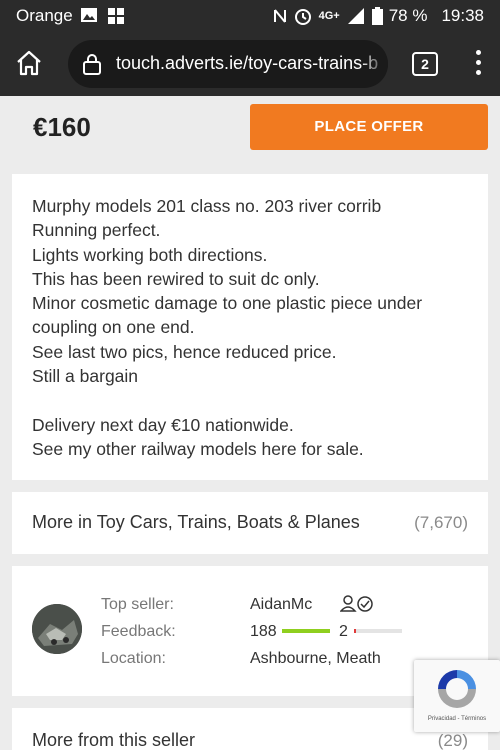 This screenshot has width=500, height=750. I want to click on battery-level: 78 %, so click(408, 15).